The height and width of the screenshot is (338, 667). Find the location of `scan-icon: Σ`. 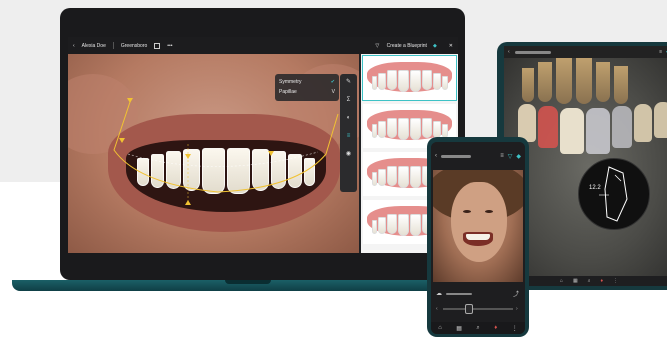

scan-icon: Σ is located at coordinates (348, 100).